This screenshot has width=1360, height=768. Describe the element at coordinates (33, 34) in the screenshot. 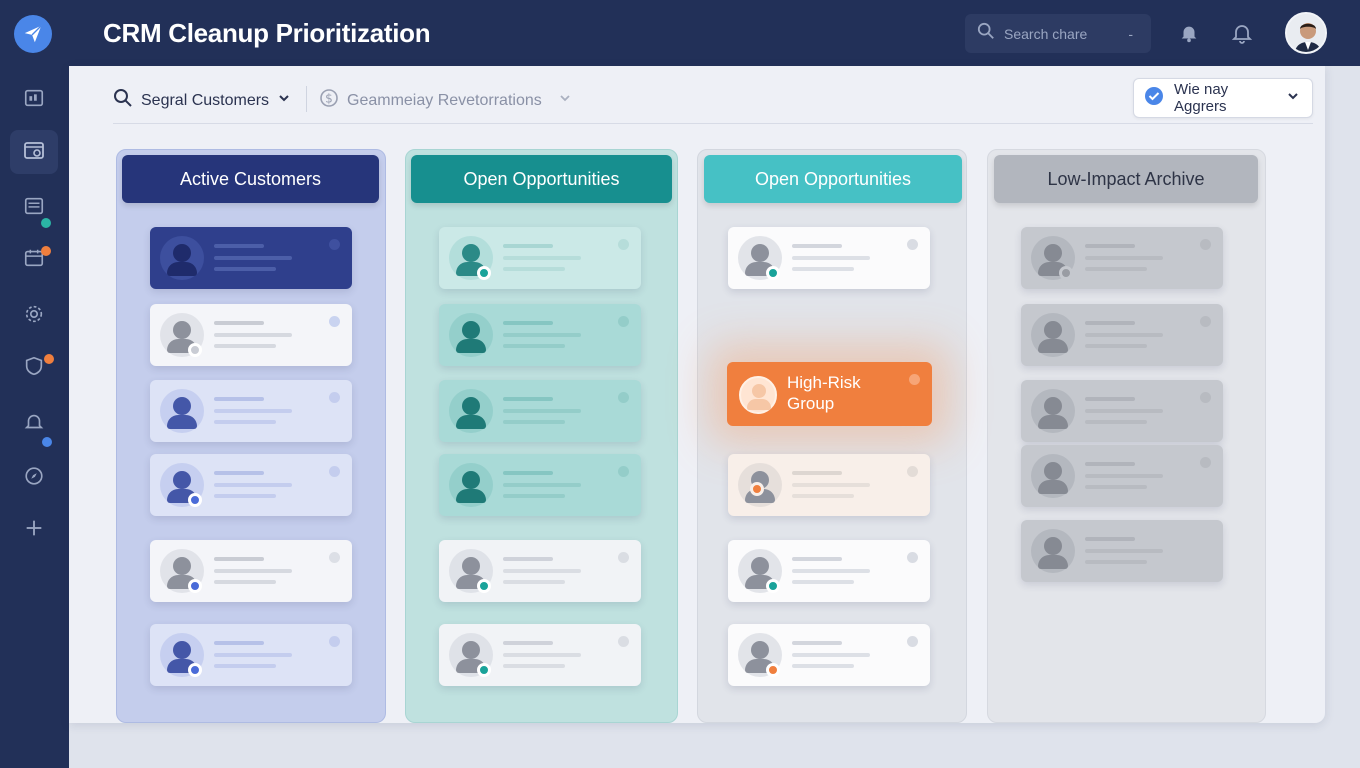

I see `paper-plane-logo-icon` at that location.